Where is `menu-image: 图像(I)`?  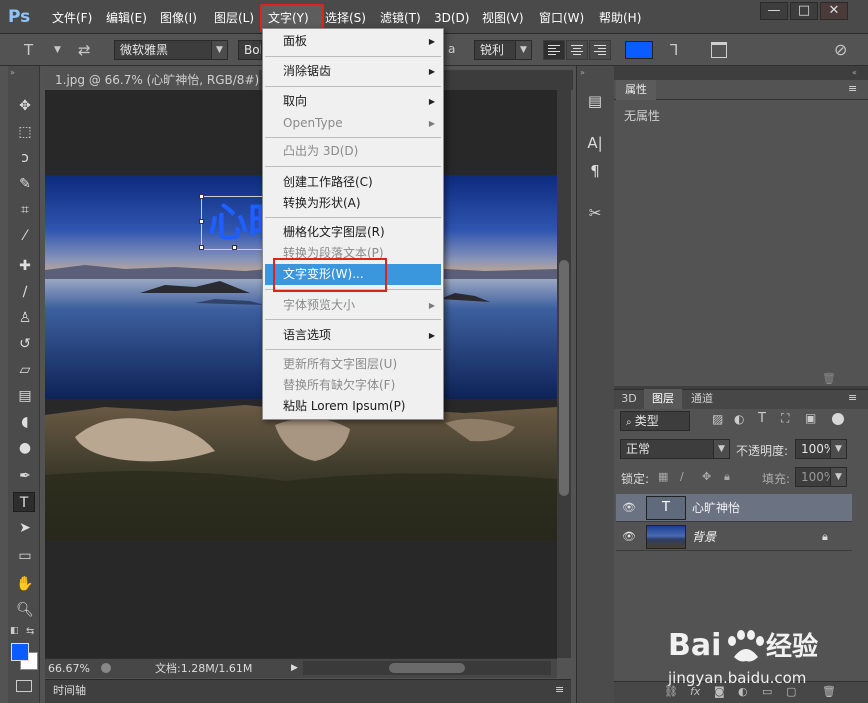
menu-image: 图像(I) is located at coordinates (178, 18).